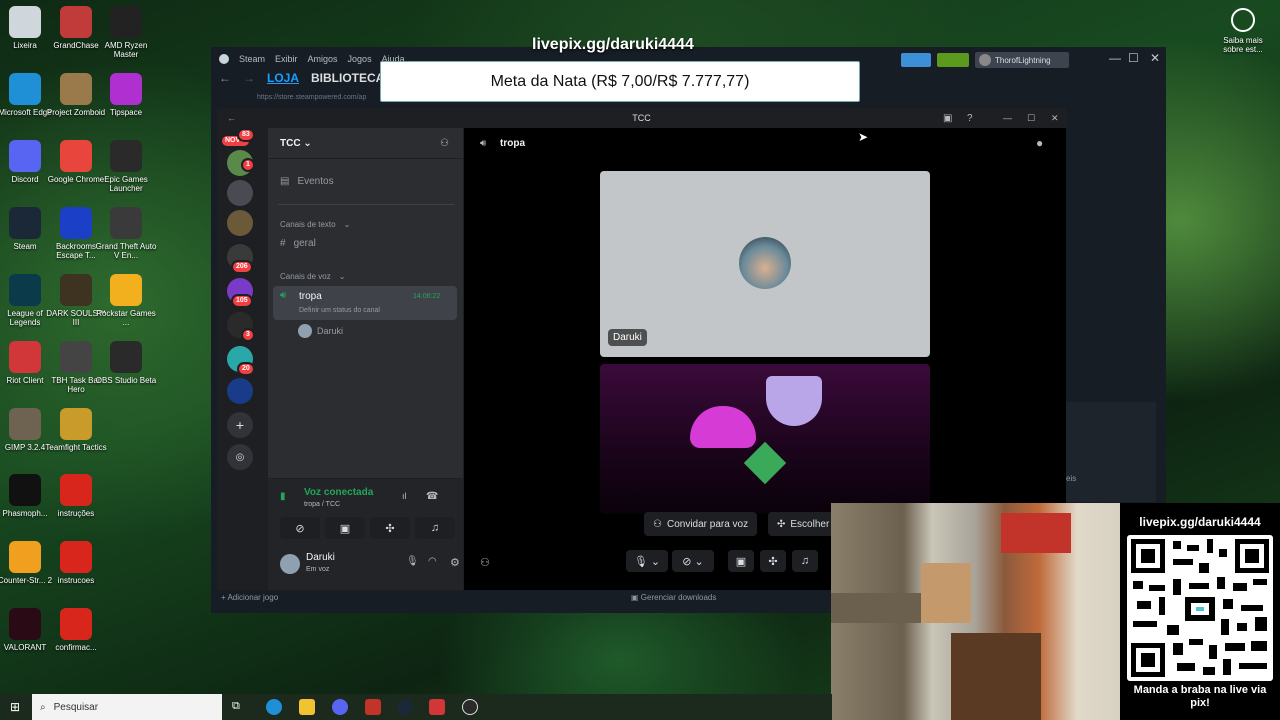 The width and height of the screenshot is (1280, 720). I want to click on shell-icon, so click(723, 427).